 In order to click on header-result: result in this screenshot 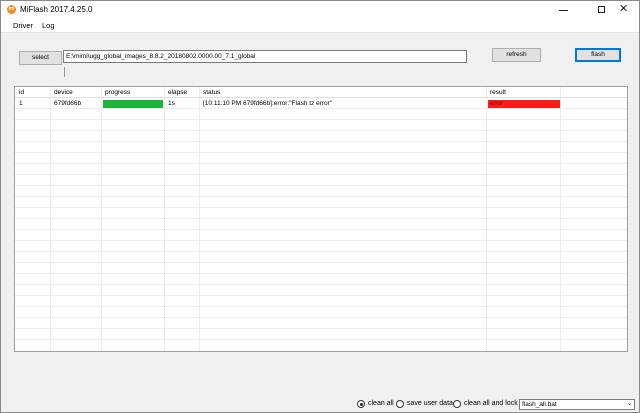, I will do `click(498, 92)`.